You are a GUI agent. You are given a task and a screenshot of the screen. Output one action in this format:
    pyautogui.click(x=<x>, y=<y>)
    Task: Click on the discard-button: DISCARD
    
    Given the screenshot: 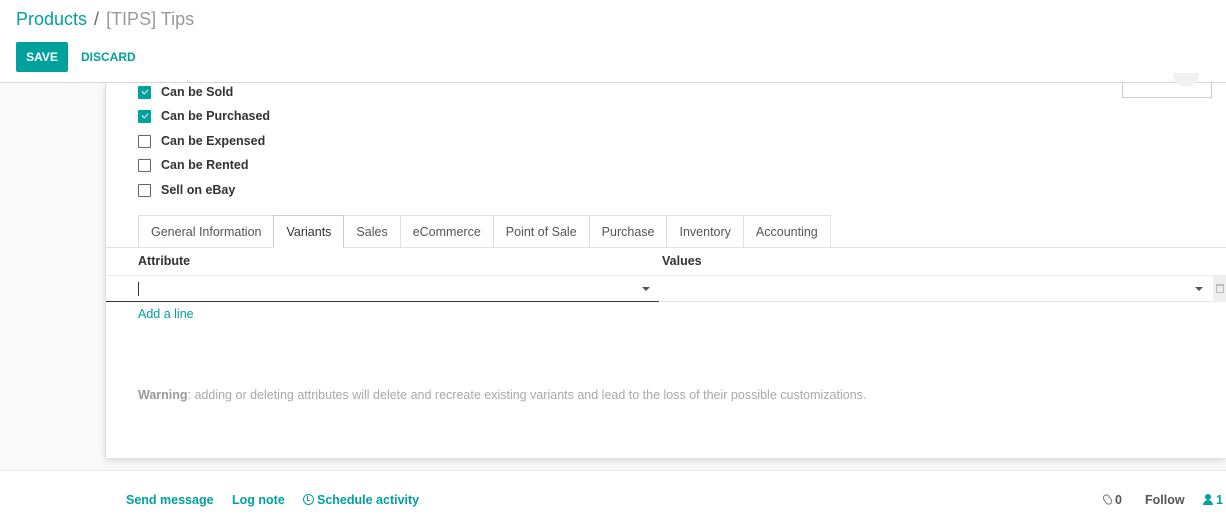 What is the action you would take?
    pyautogui.click(x=108, y=57)
    